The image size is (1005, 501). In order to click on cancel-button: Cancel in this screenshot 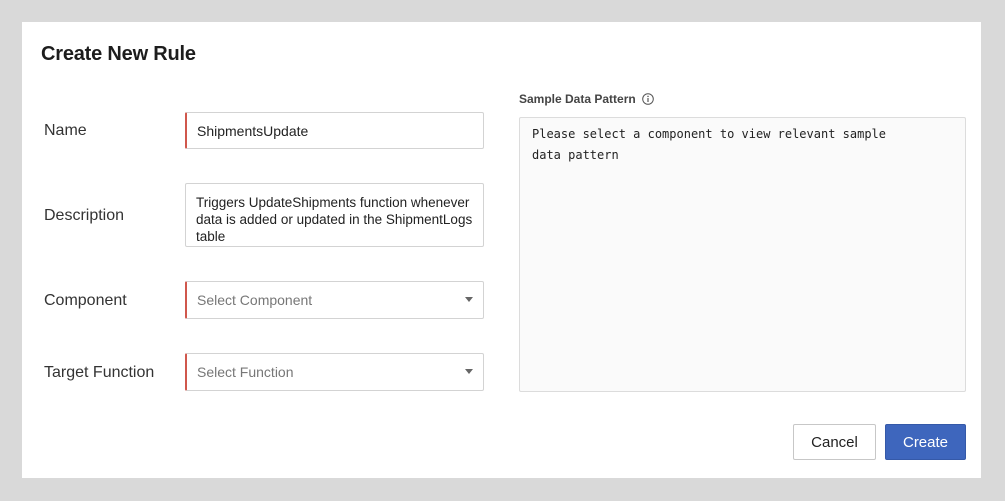, I will do `click(834, 442)`.